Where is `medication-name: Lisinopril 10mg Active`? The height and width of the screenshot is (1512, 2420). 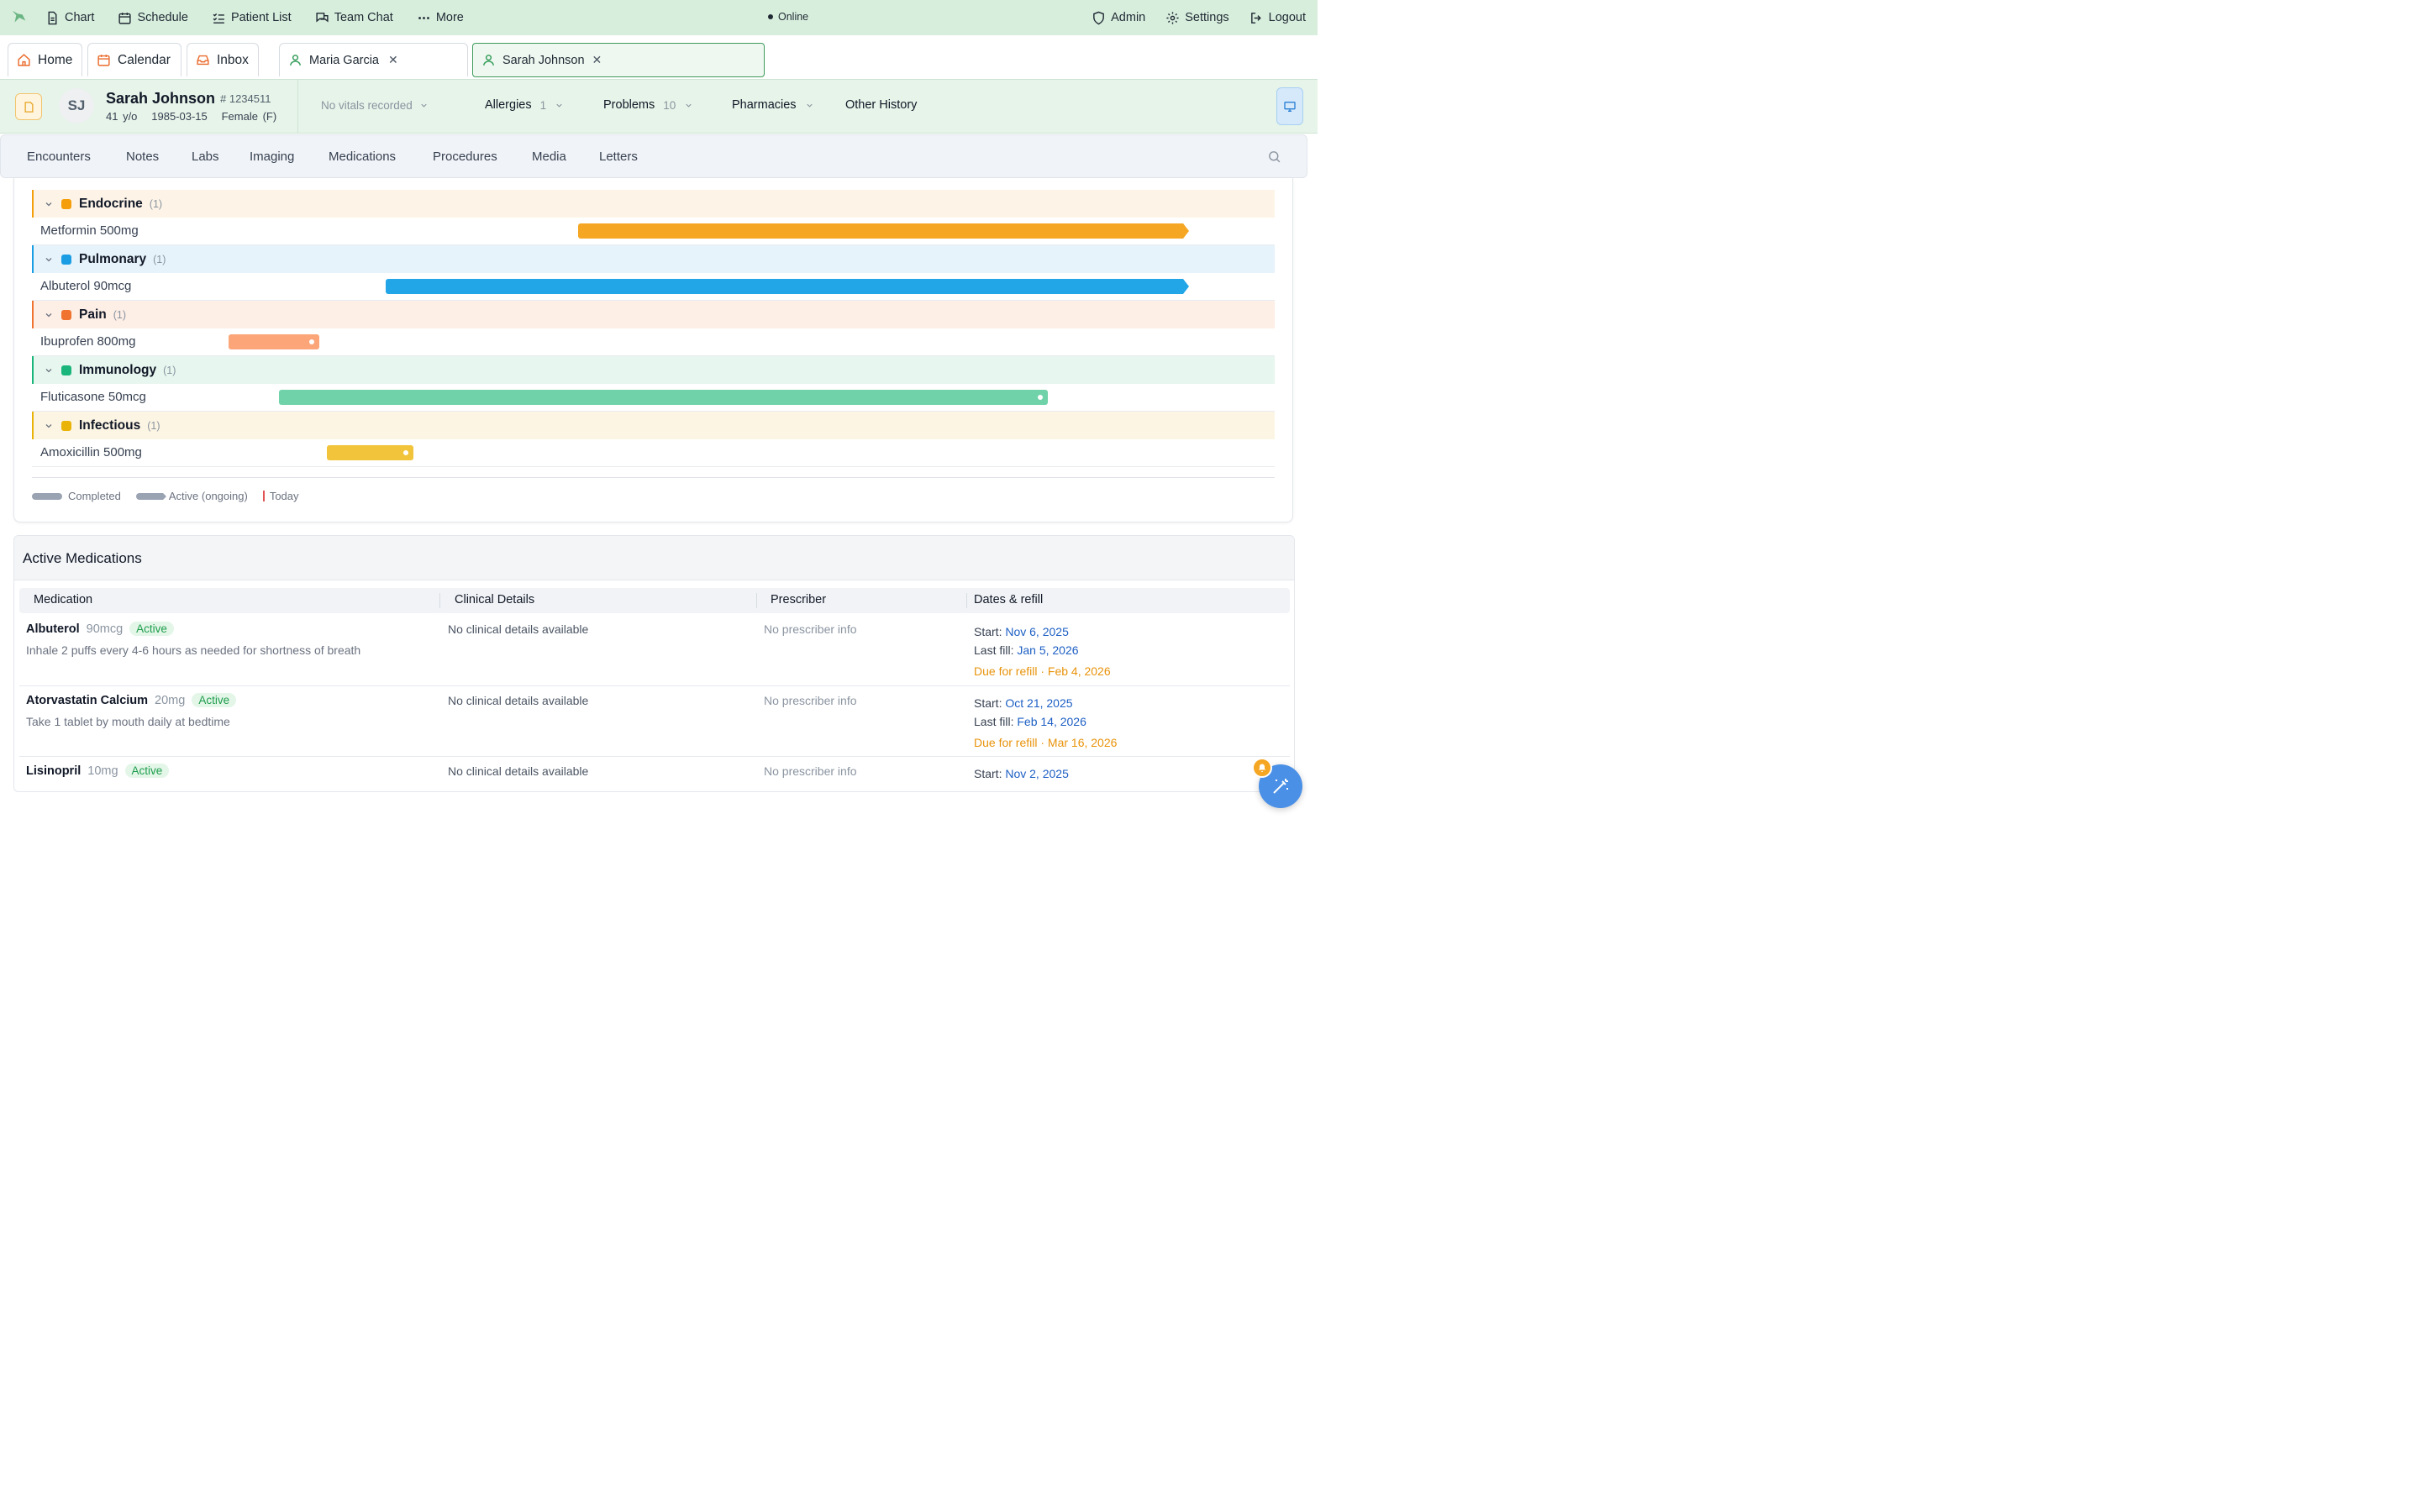 medication-name: Lisinopril 10mg Active is located at coordinates (98, 771).